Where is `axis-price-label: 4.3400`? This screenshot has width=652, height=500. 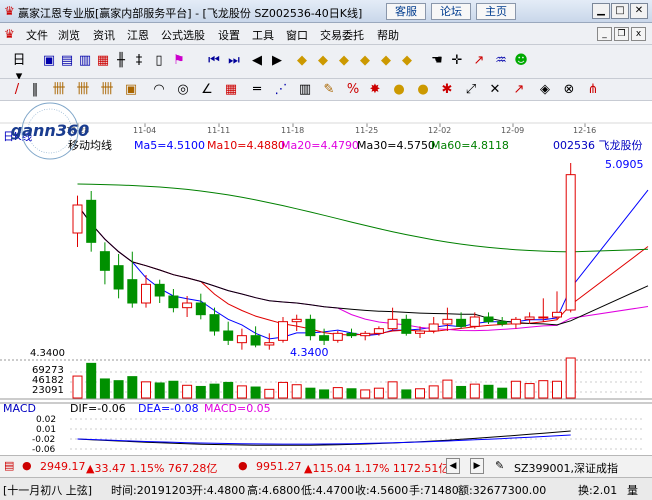 axis-price-label: 4.3400 is located at coordinates (47, 353).